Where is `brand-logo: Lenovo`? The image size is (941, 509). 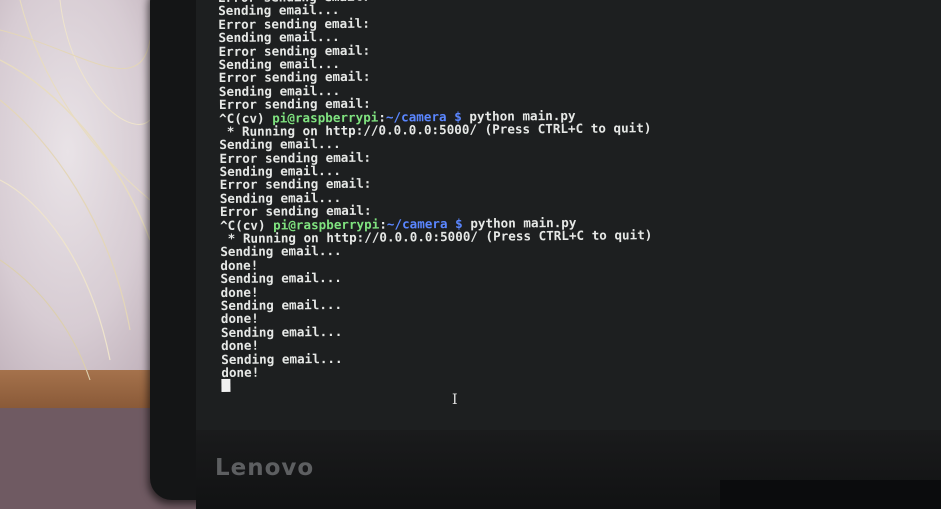
brand-logo: Lenovo is located at coordinates (265, 468).